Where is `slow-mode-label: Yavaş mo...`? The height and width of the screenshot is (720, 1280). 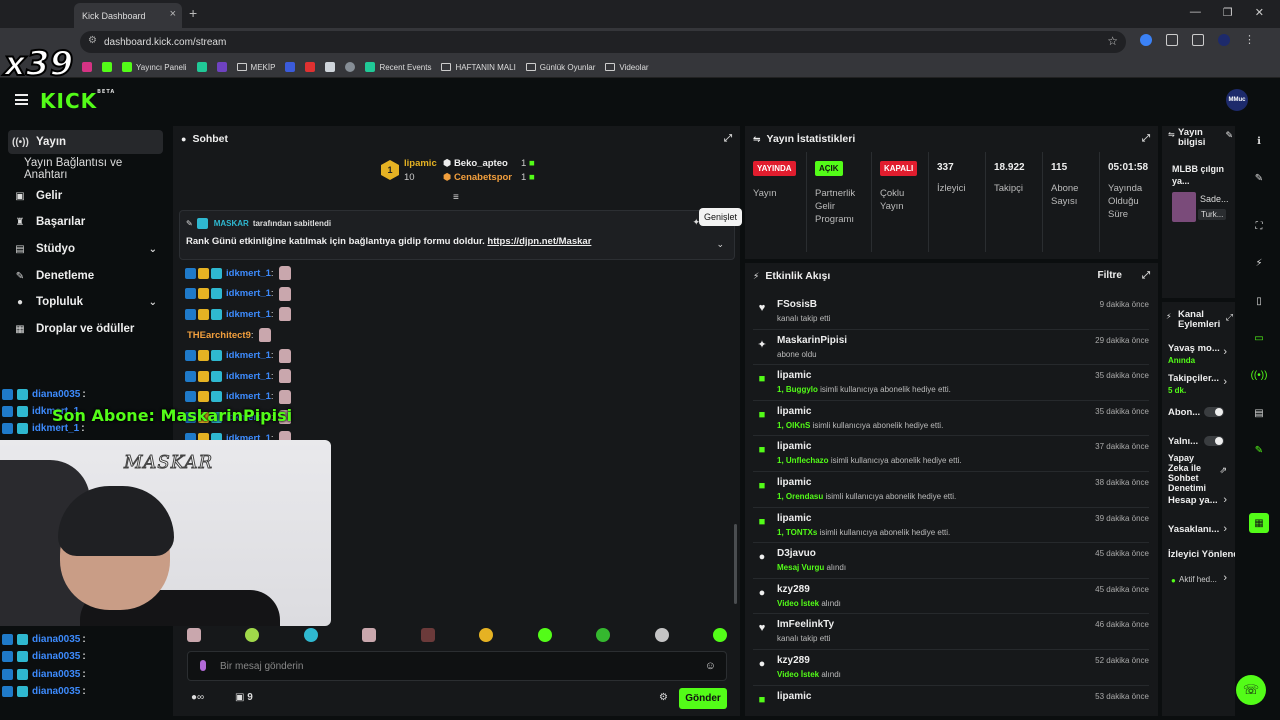
slow-mode-label: Yavaş mo... is located at coordinates (1194, 349).